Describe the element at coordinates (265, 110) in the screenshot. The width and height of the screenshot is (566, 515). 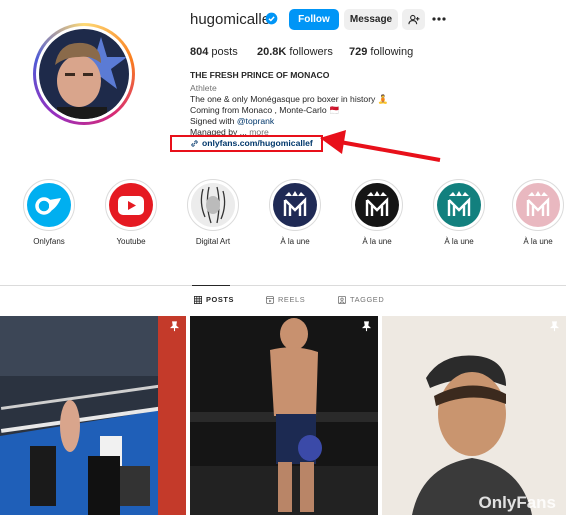
I see `bio-line: Coming from Monaco , Monte-Carlo 🇲🇨` at that location.